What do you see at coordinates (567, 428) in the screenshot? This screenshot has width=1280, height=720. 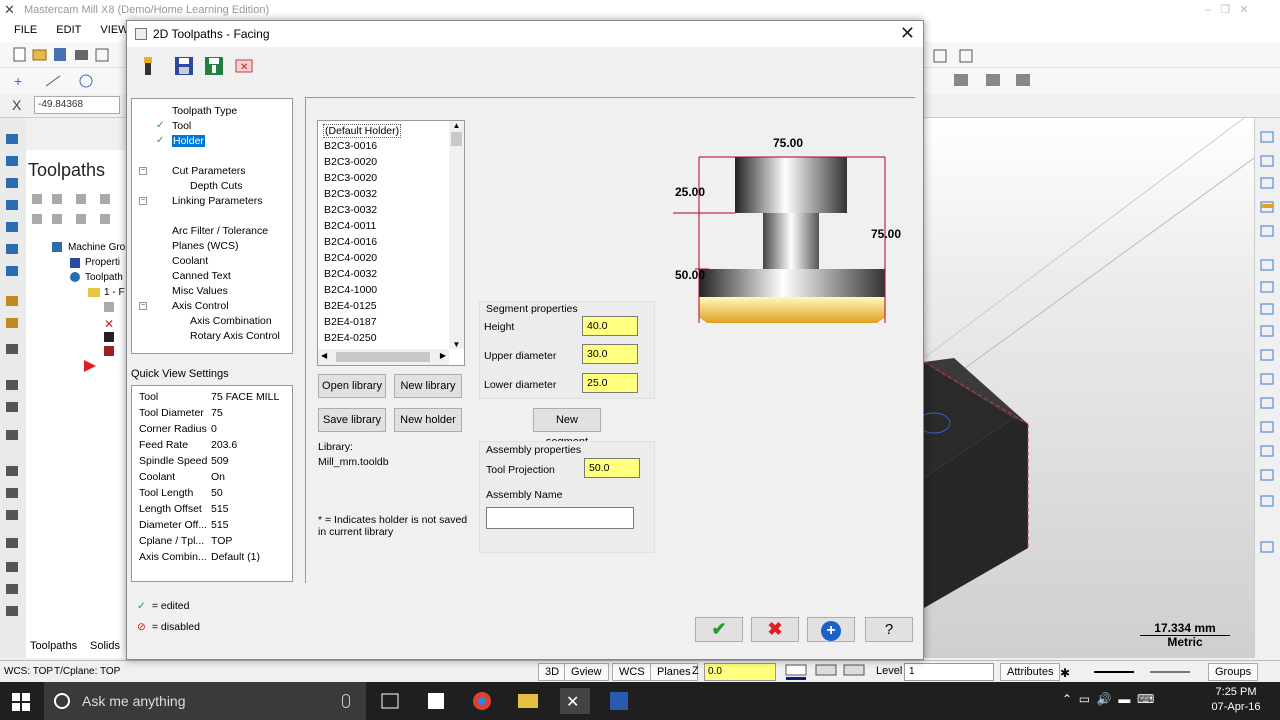 I see `new-segment-button: New segment` at bounding box center [567, 428].